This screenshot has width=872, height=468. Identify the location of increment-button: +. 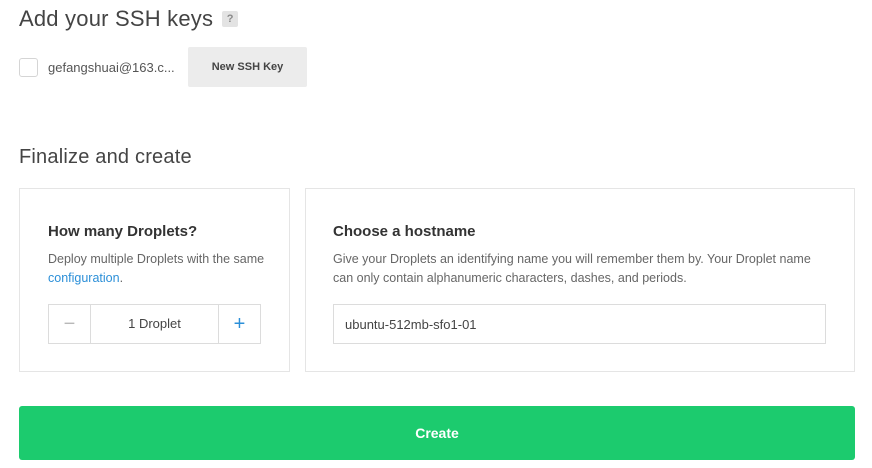
(239, 324).